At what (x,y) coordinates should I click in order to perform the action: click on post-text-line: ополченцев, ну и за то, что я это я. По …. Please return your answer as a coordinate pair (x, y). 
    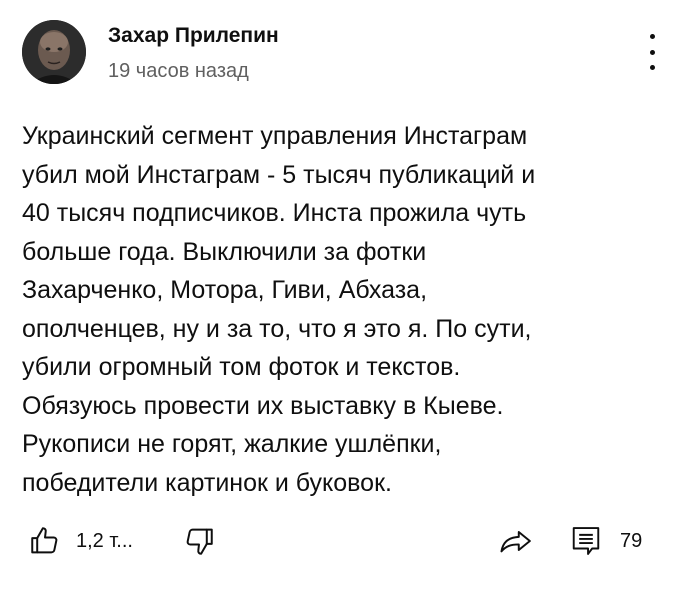
    Looking at the image, I should click on (277, 328).